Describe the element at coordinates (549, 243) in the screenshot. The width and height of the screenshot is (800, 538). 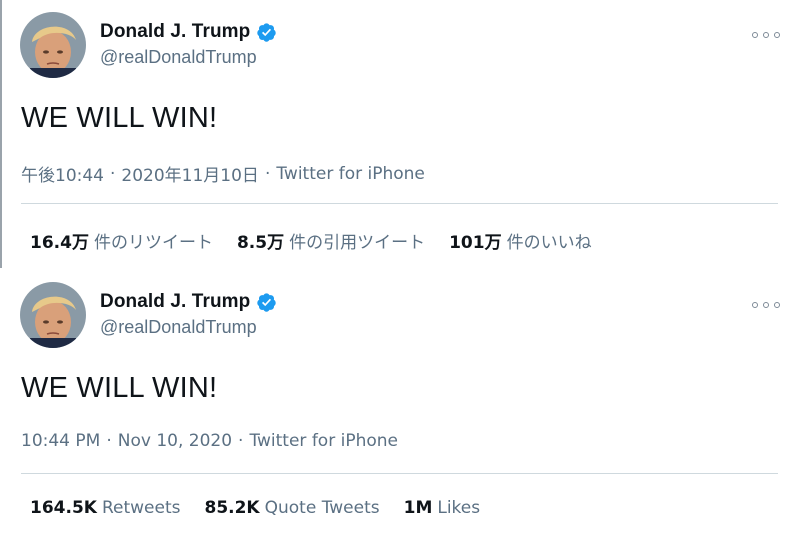
I see `likes-label: 件のいいね` at that location.